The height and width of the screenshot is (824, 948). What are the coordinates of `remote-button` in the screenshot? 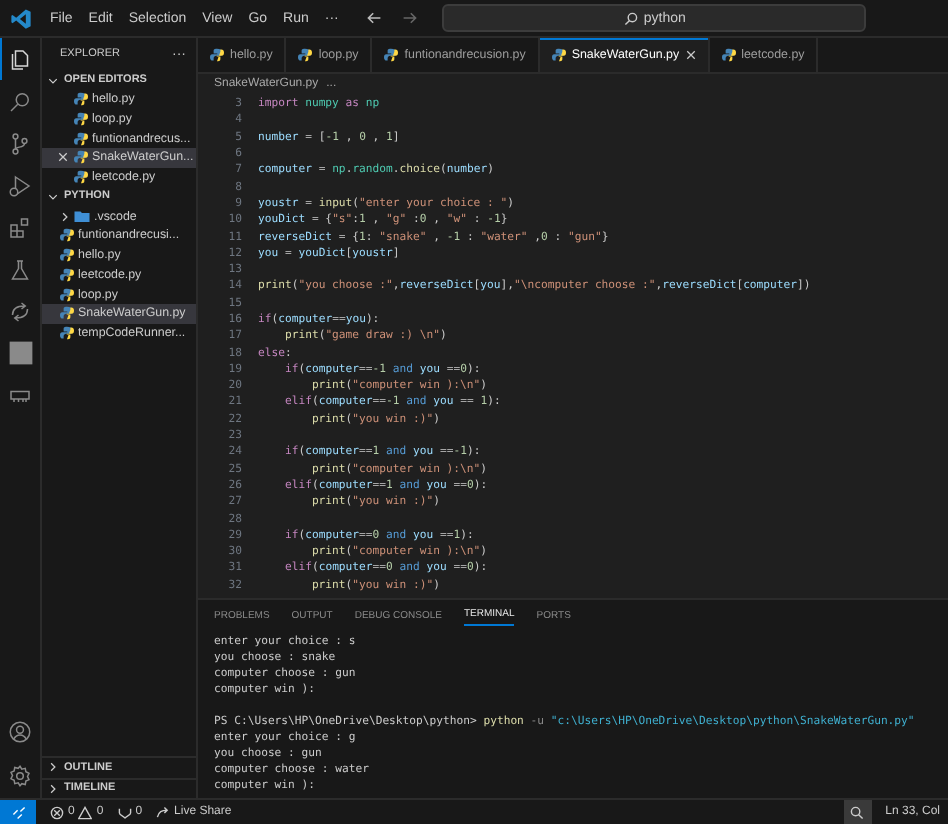 It's located at (18, 812).